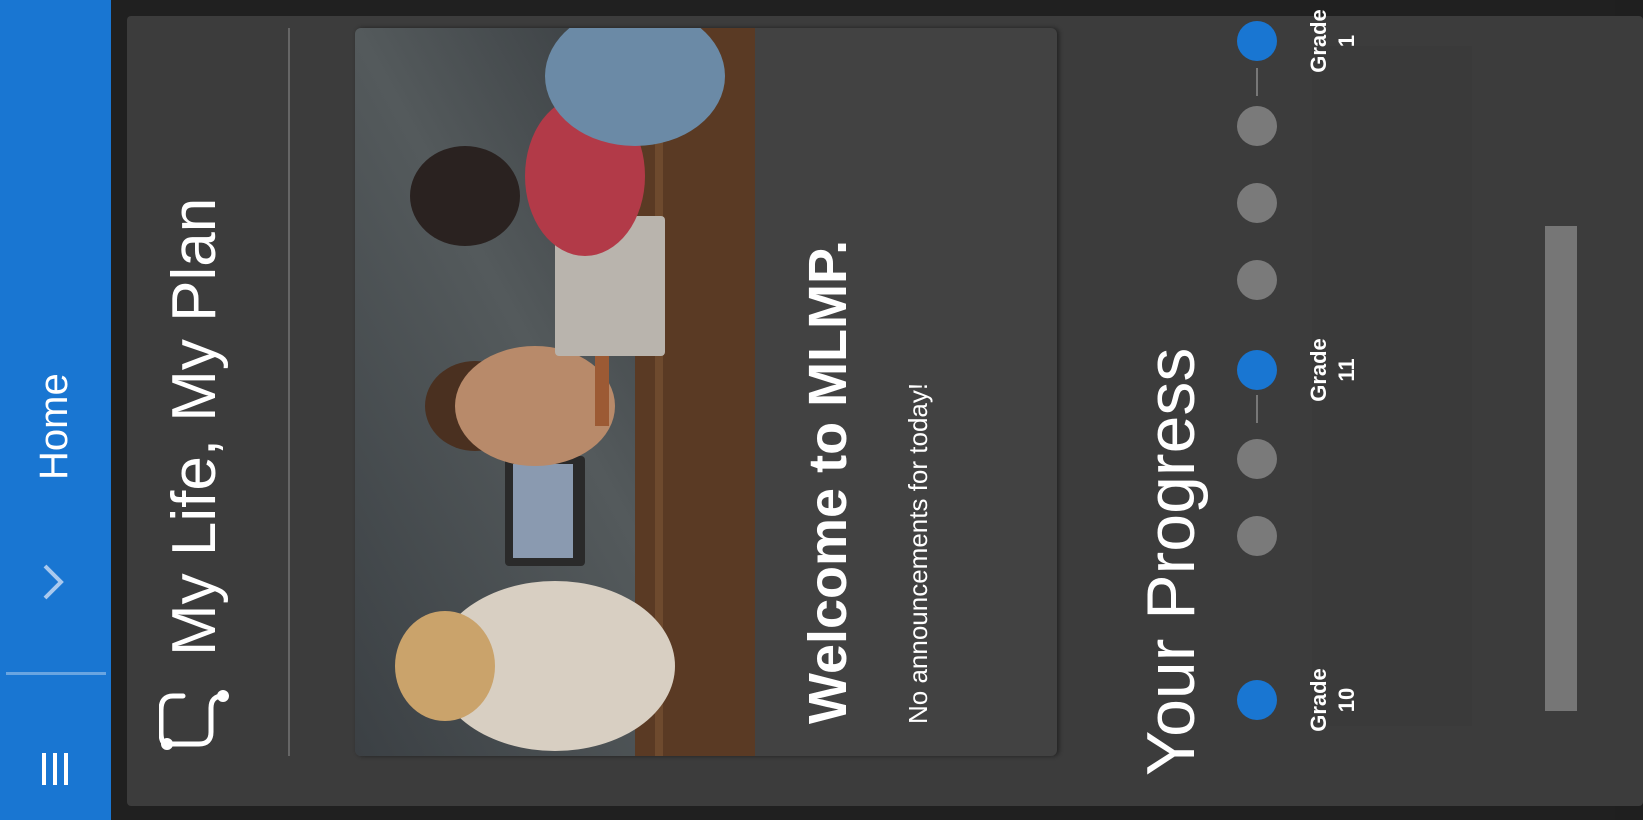  Describe the element at coordinates (194, 426) in the screenshot. I see `app-title: My Life, My Plan` at that location.